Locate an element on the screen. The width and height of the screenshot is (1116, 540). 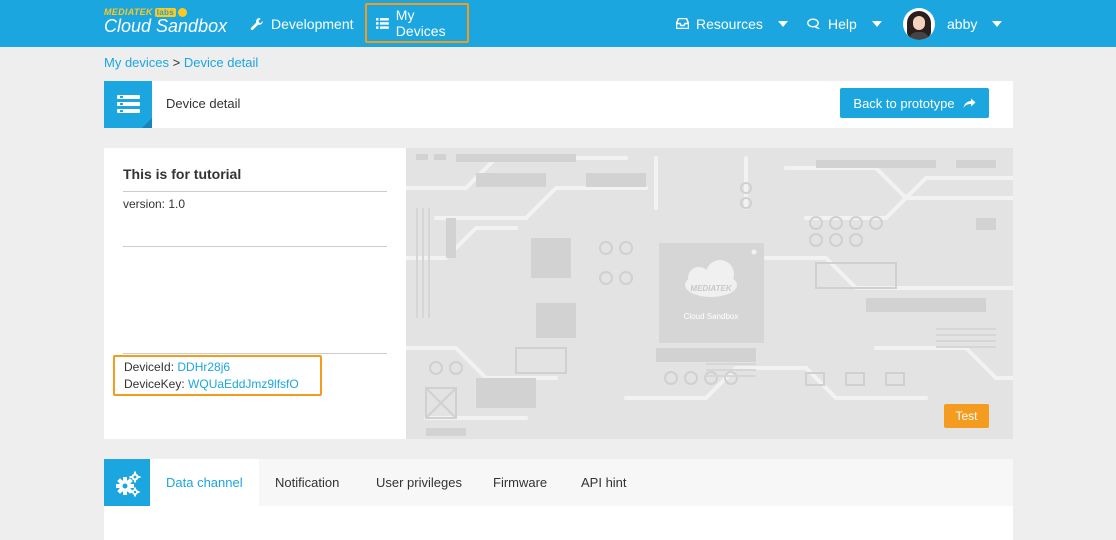
test-button: Test is located at coordinates (966, 416).